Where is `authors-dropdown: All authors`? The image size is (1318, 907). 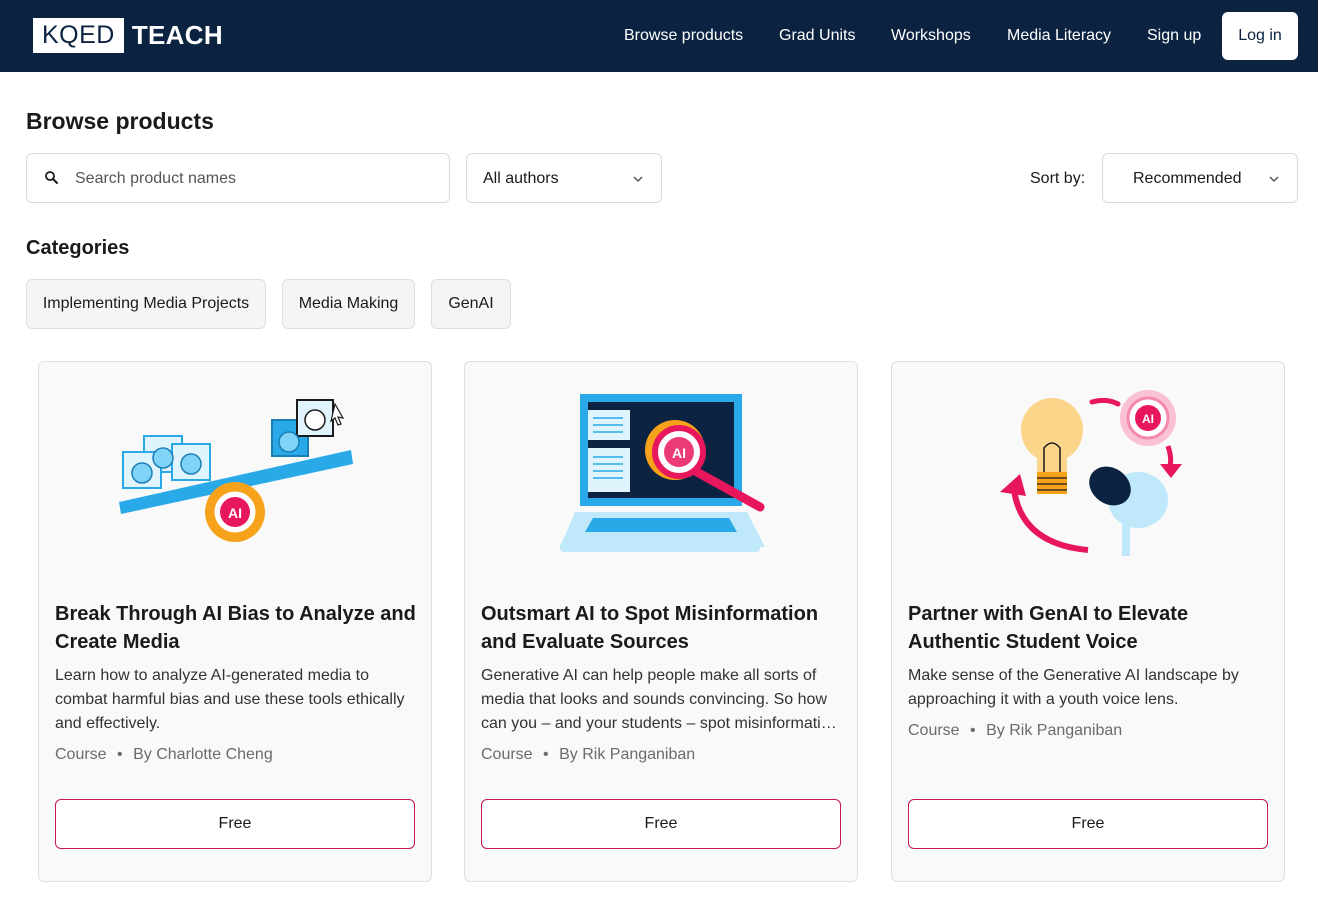 authors-dropdown: All authors is located at coordinates (564, 178).